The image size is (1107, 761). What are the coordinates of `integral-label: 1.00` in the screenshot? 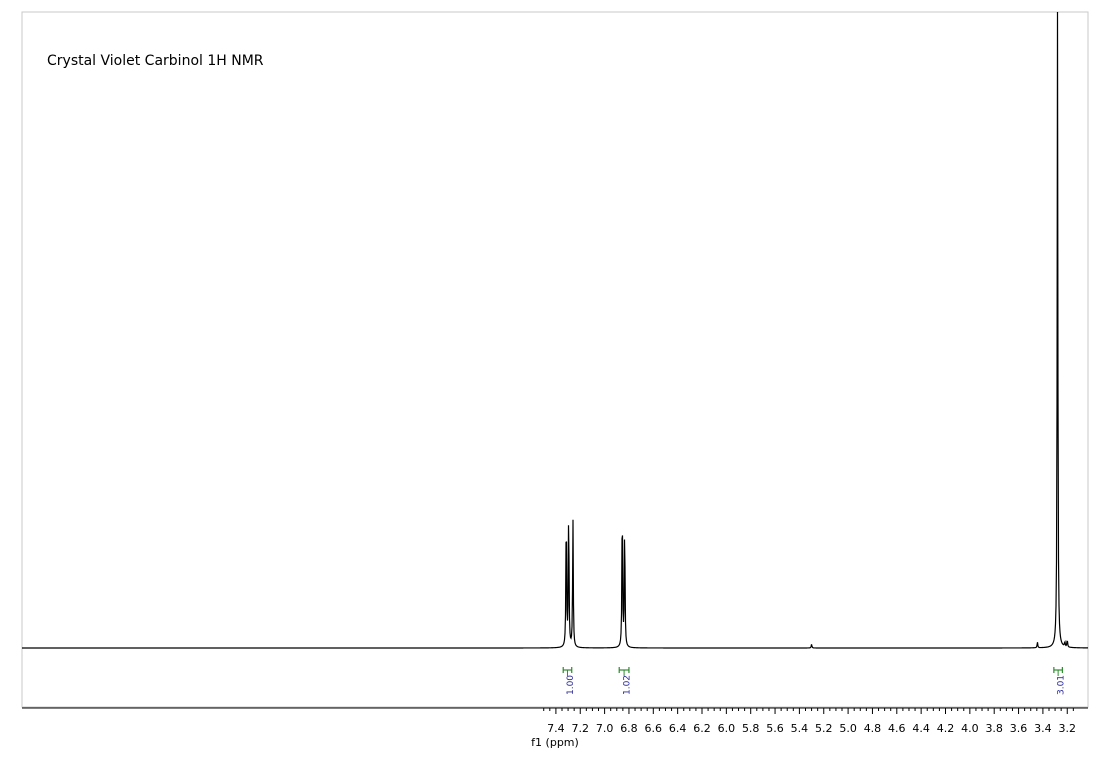 It's located at (571, 685).